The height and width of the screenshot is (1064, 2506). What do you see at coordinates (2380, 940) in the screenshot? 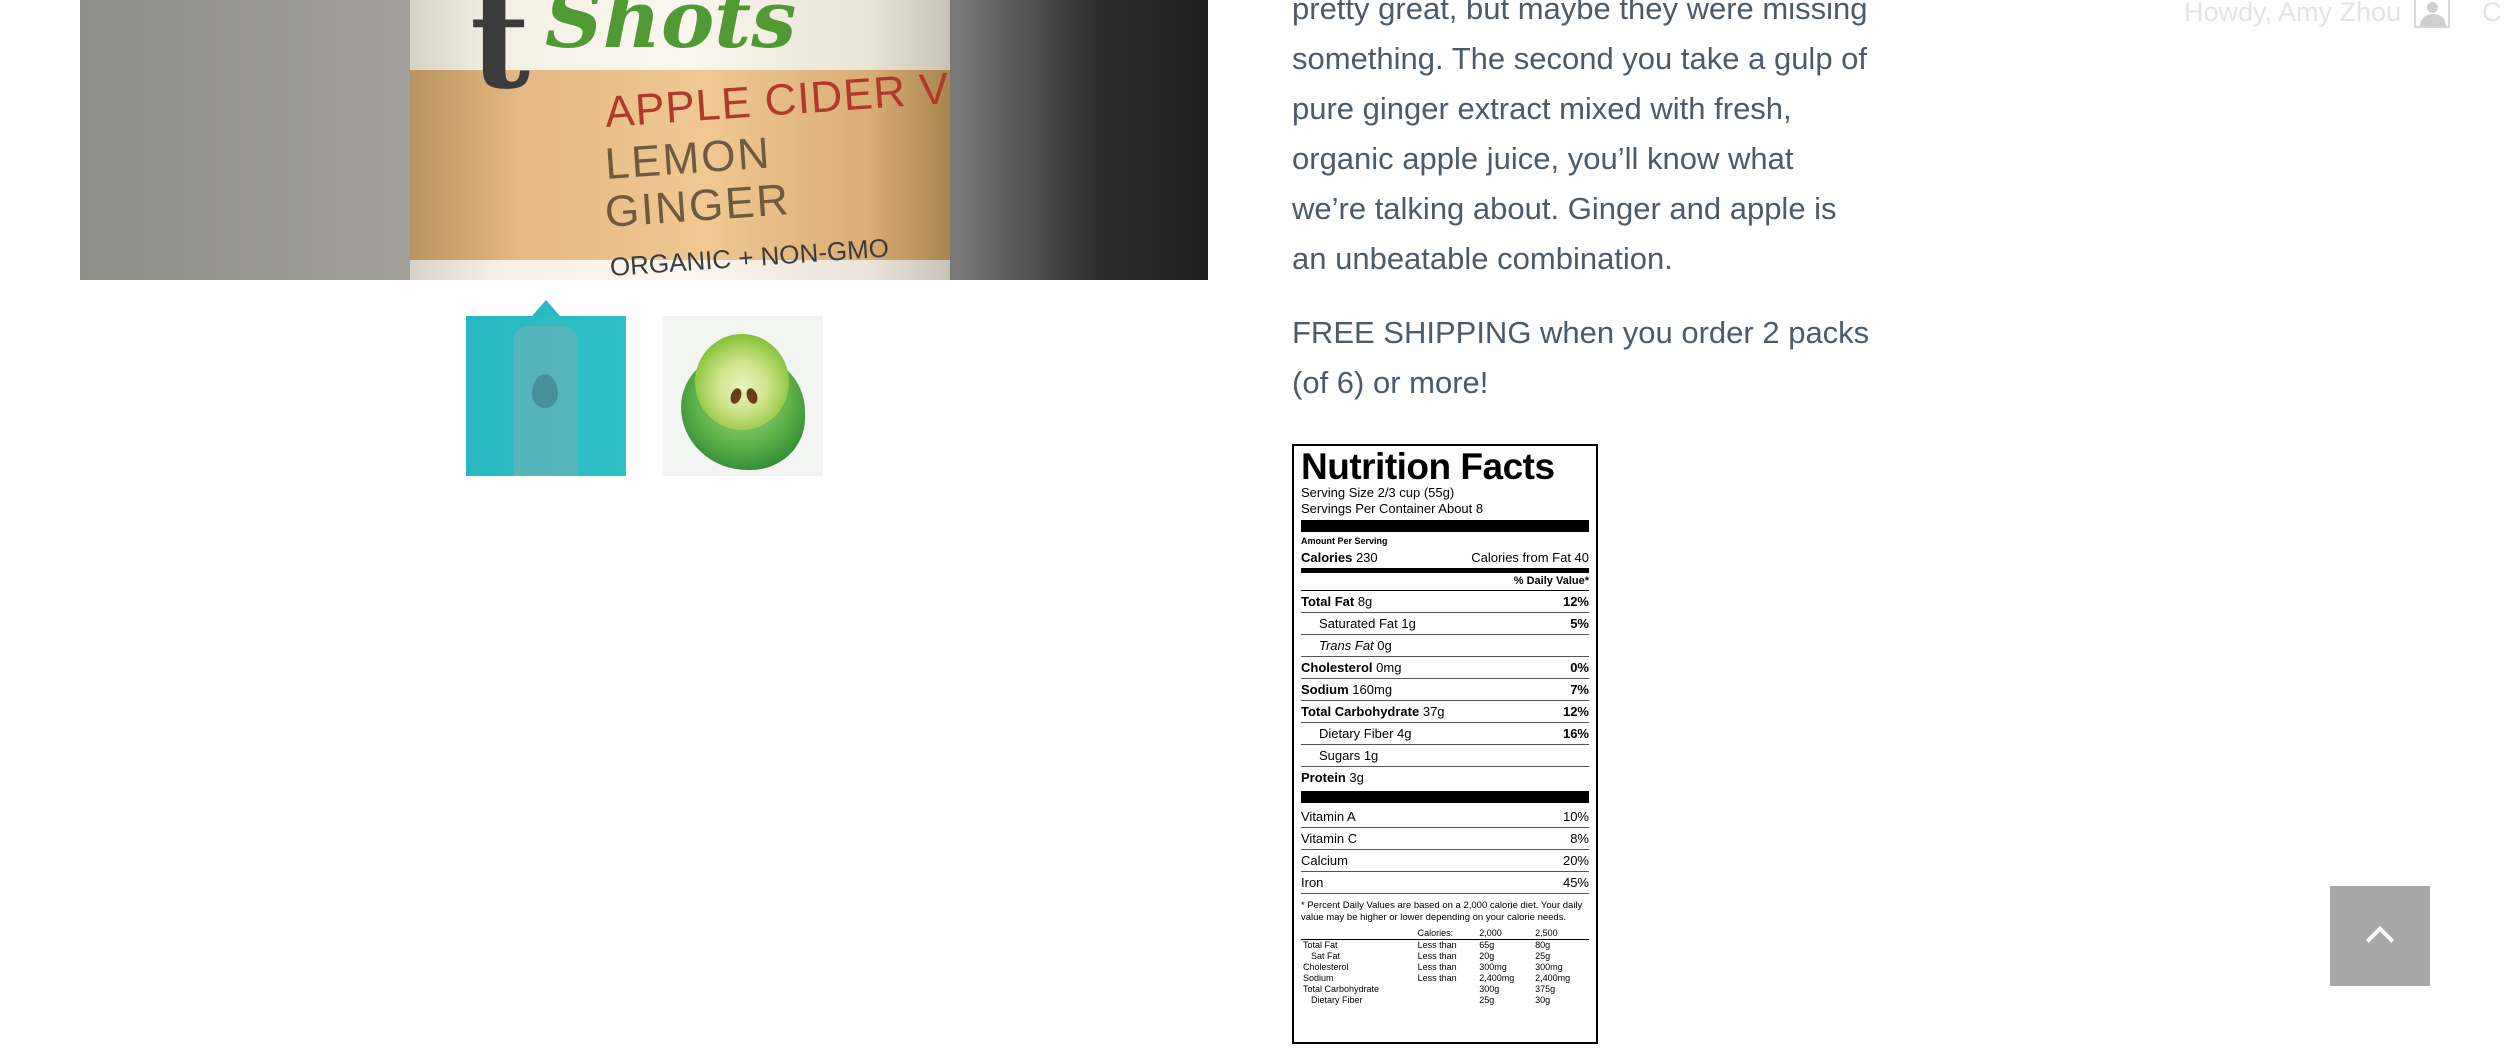
I see `chevron-up-icon` at bounding box center [2380, 940].